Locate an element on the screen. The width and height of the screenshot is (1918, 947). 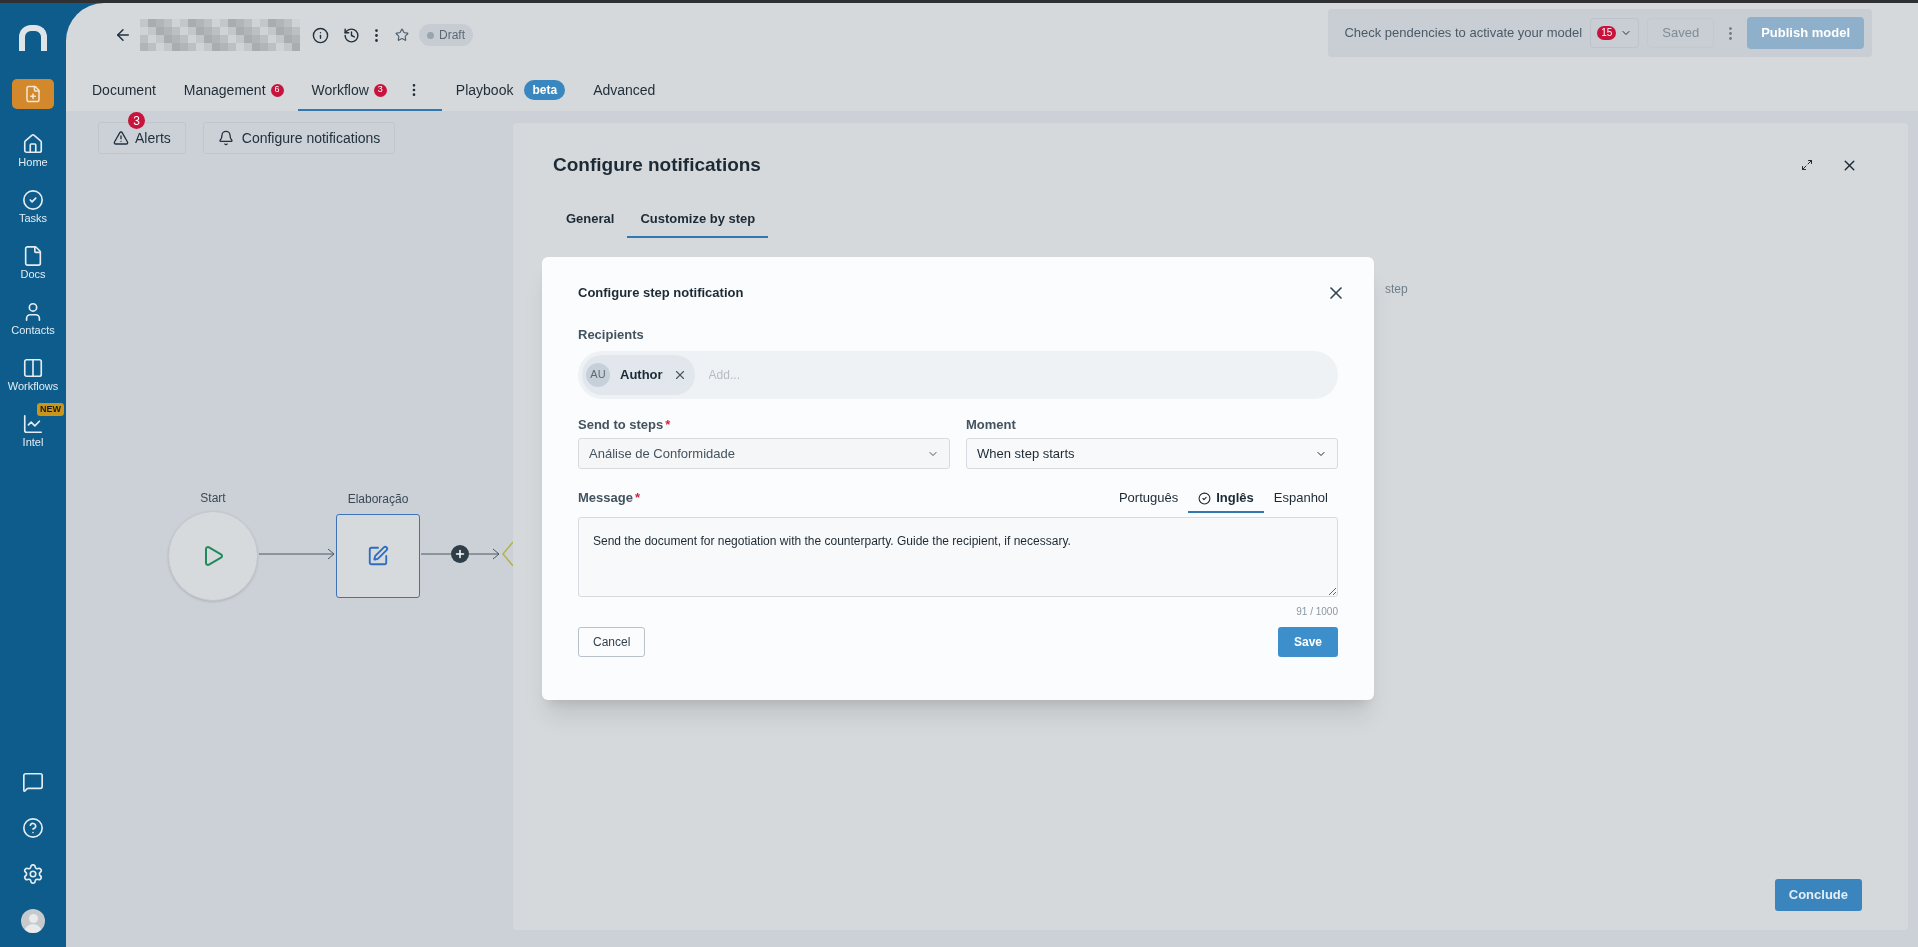
select-field: When step starts is located at coordinates (1152, 453).